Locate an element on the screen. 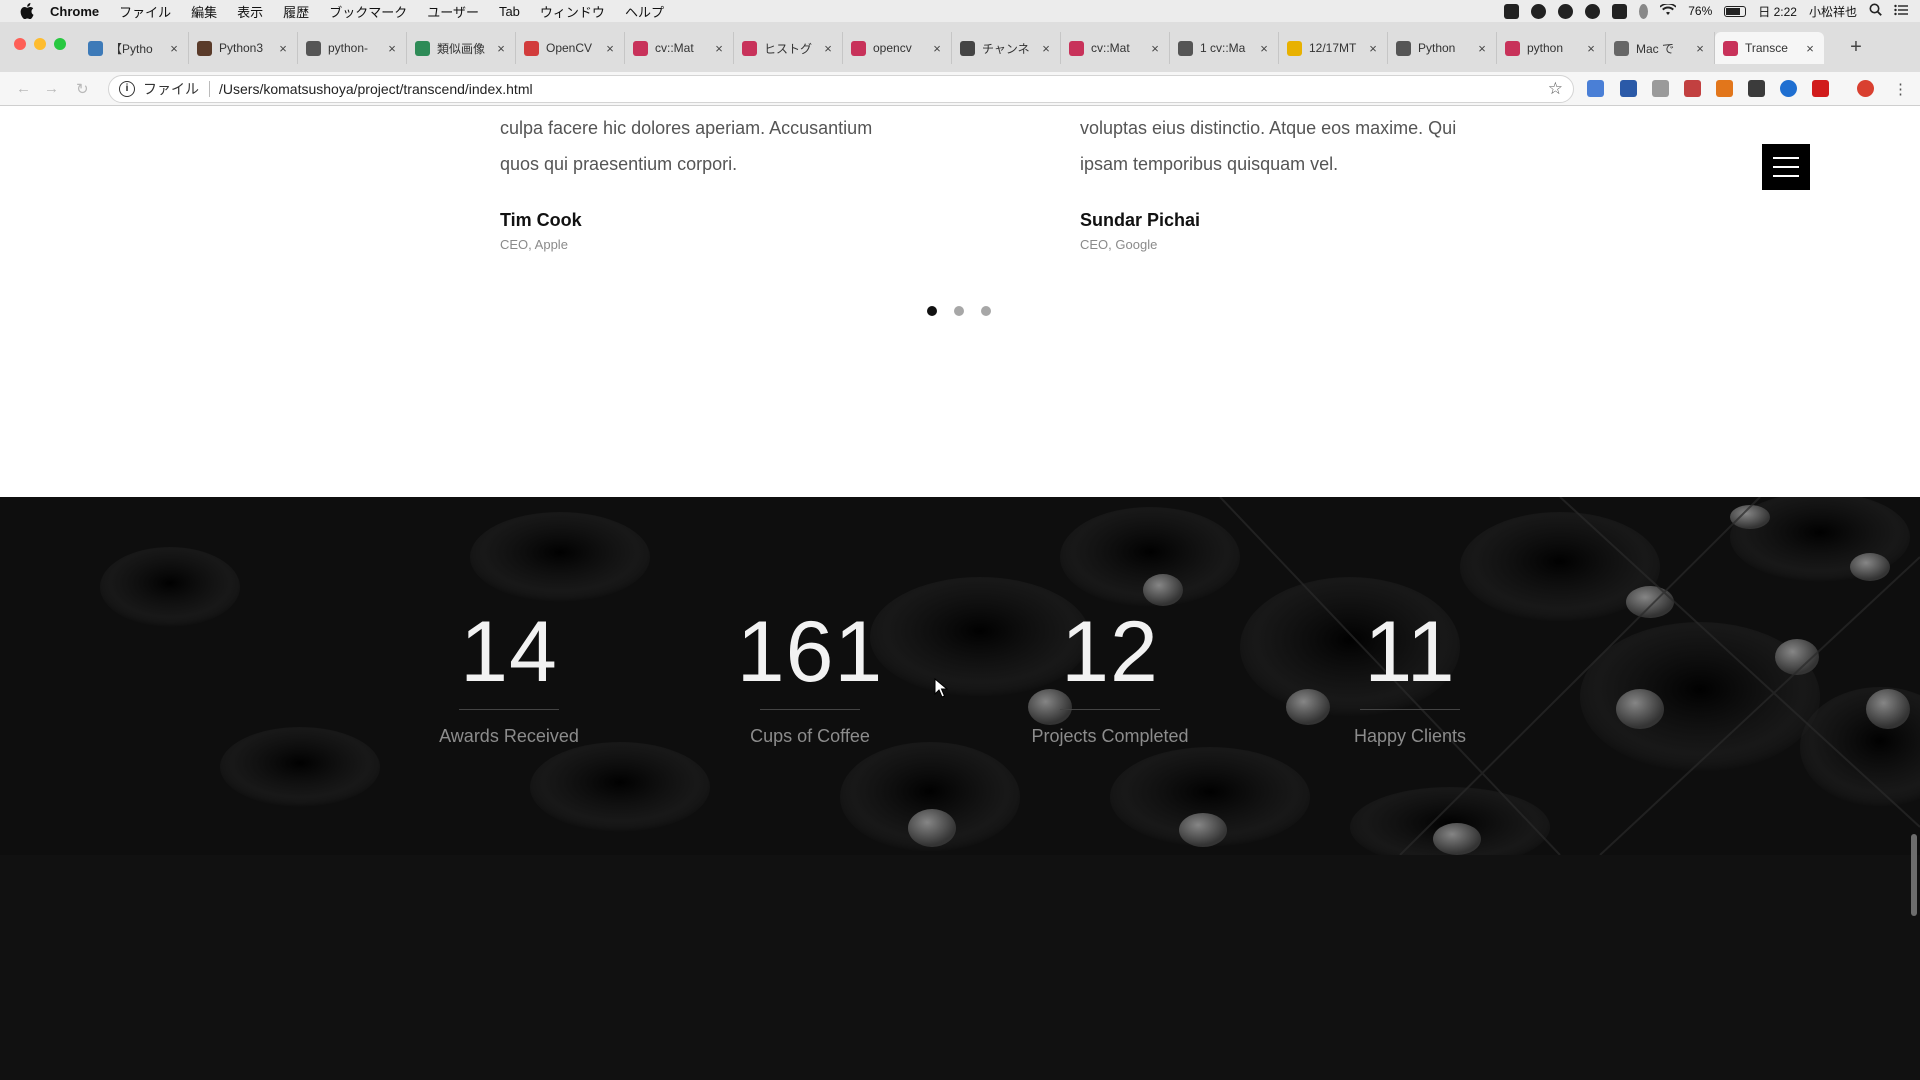 The image size is (1920, 1080). battery-icon is located at coordinates (1735, 11).